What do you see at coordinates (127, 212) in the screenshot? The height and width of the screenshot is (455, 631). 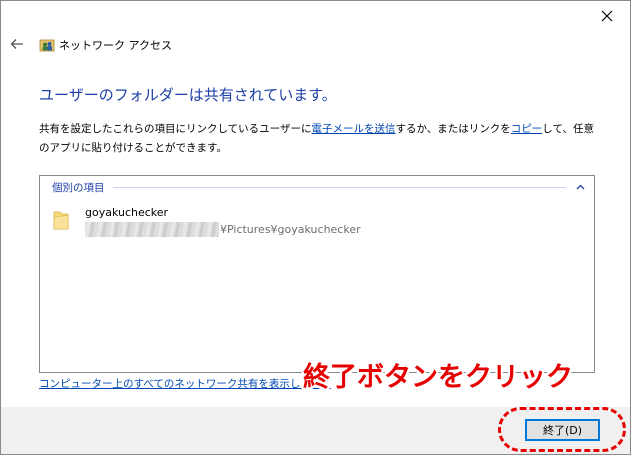 I see `item-name: goyakuchecker` at bounding box center [127, 212].